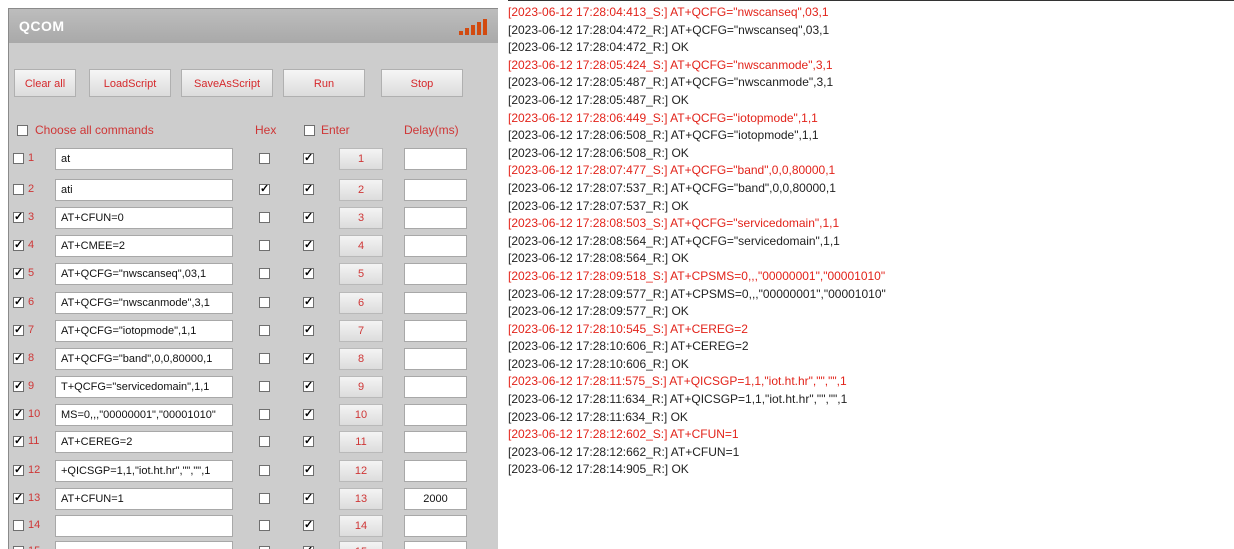 The width and height of the screenshot is (1234, 549). What do you see at coordinates (130, 83) in the screenshot?
I see `load-script-button: LoadScript` at bounding box center [130, 83].